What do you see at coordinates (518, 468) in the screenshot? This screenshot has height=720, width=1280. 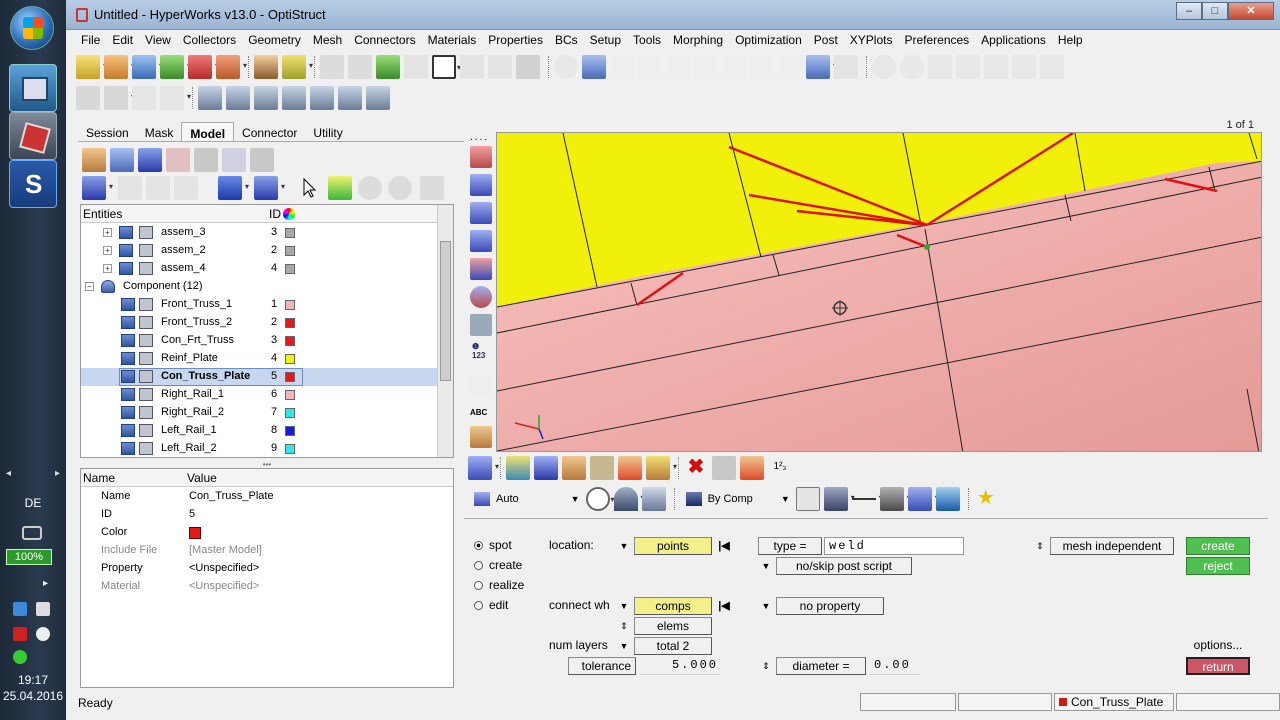 I see `assemblies-display-icon` at bounding box center [518, 468].